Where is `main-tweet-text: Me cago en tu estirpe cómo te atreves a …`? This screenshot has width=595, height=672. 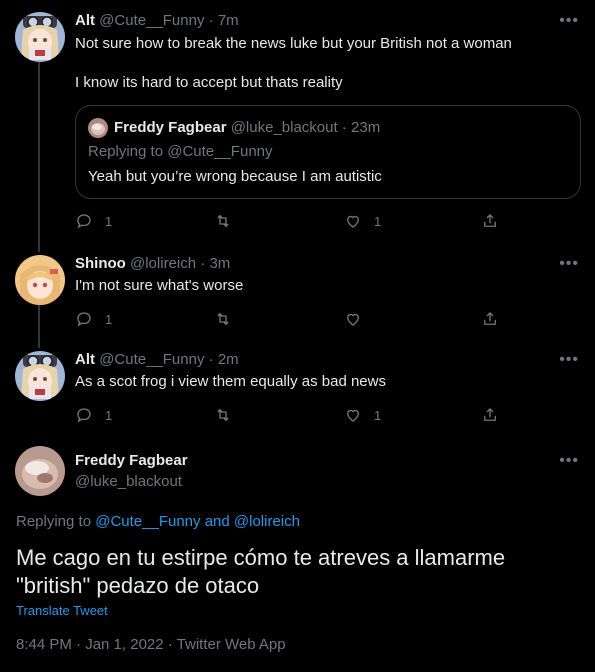
main-tweet-text: Me cago en tu estirpe cómo te atreves a … is located at coordinates (296, 572).